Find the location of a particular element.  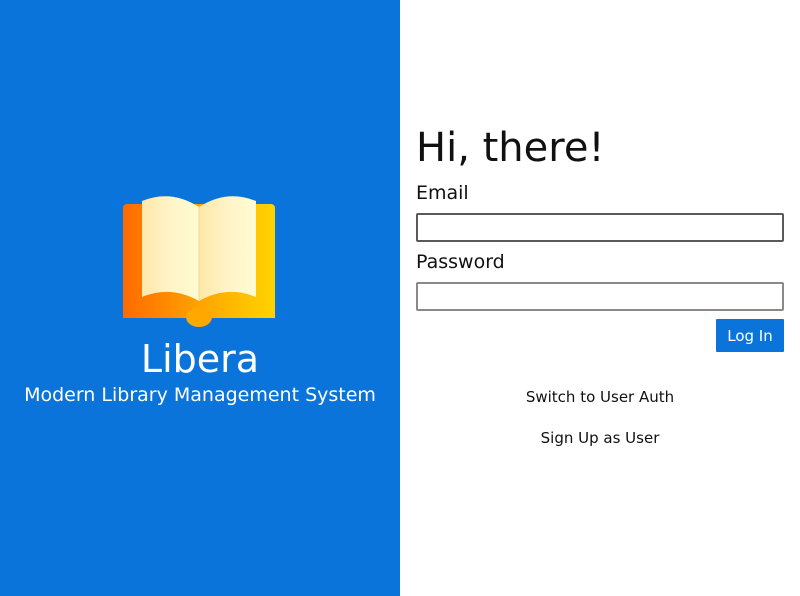

email-field is located at coordinates (600, 227).